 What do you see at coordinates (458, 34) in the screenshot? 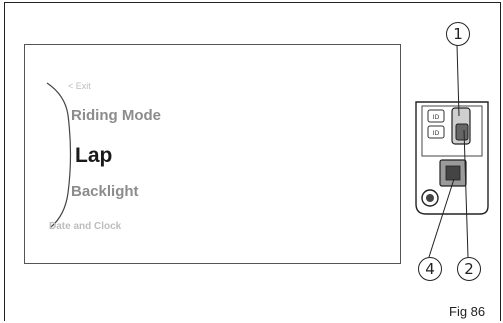
I see `callout-1: 1` at bounding box center [458, 34].